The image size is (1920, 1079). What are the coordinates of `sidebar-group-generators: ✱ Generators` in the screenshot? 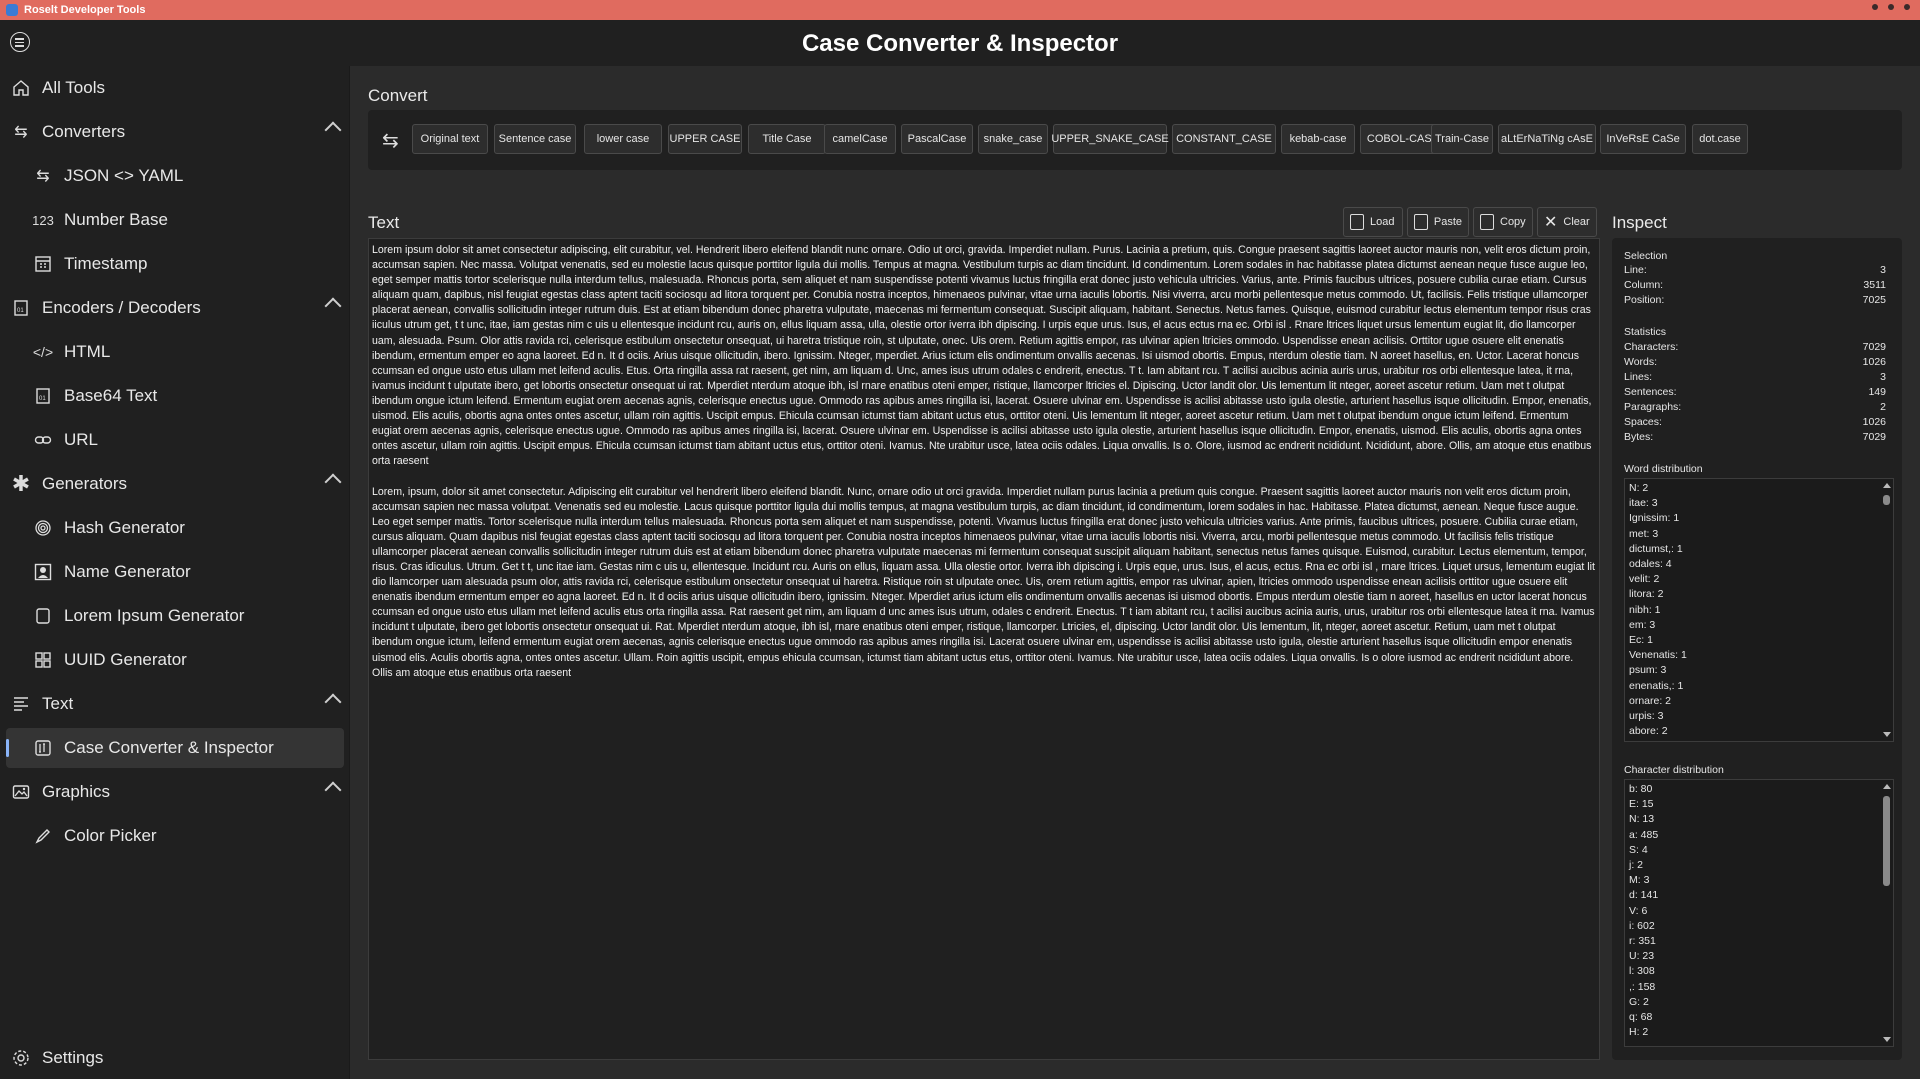 It's located at (174, 484).